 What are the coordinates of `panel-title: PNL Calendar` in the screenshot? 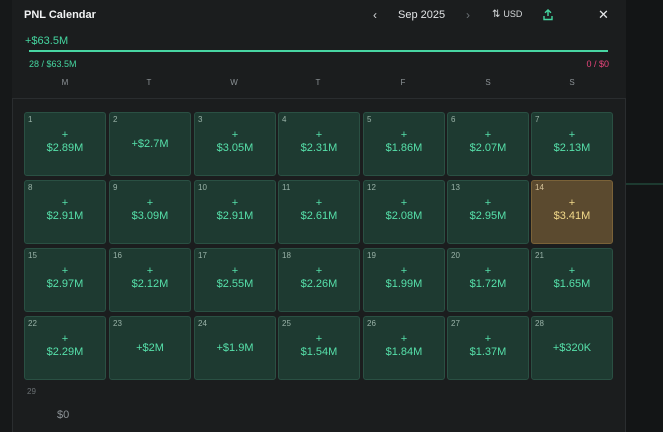 It's located at (60, 15).